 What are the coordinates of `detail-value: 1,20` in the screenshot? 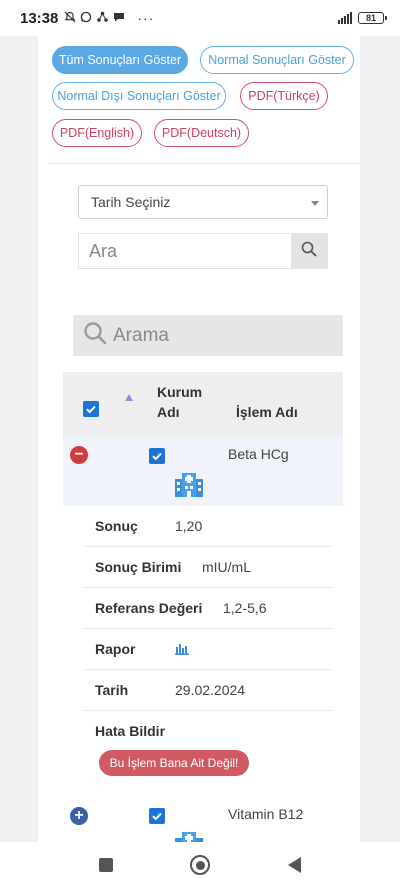 It's located at (189, 526).